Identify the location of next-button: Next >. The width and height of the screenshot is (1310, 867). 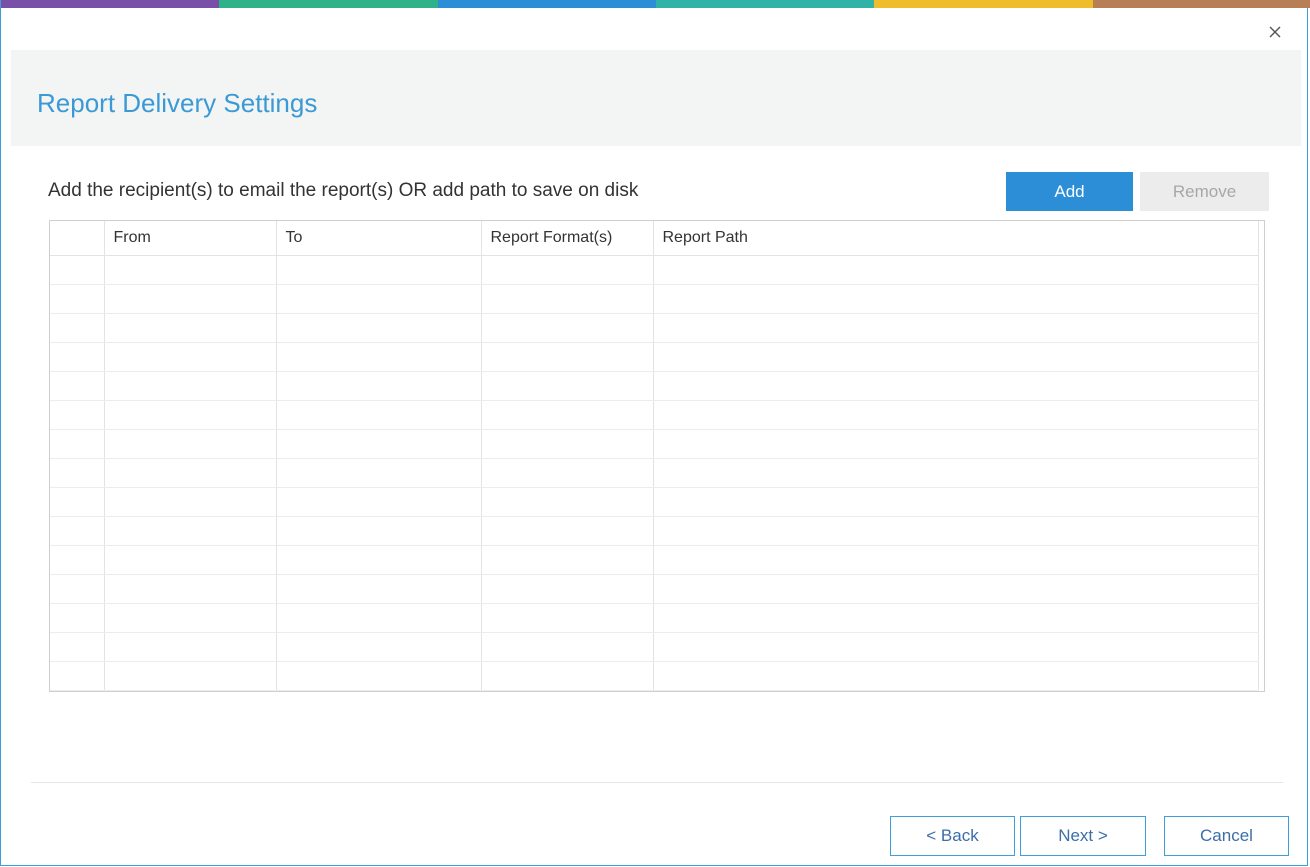
(1083, 836).